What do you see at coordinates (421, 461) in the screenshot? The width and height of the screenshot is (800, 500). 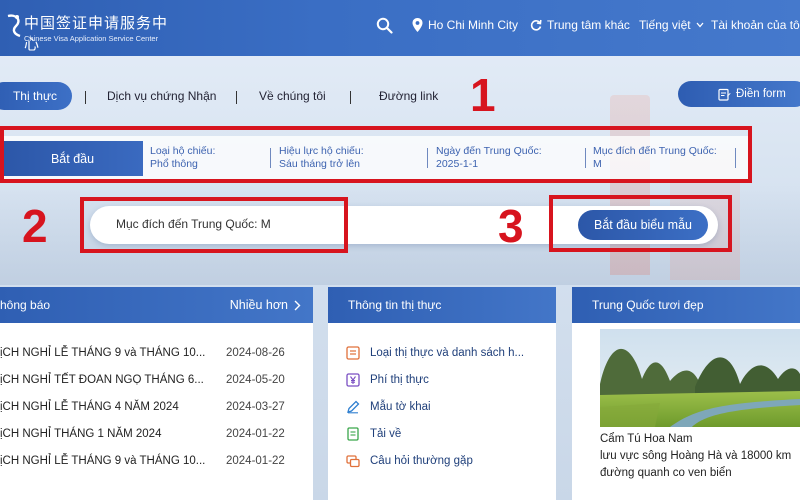 I see `visa-info-label: Câu hỏi thường gặp` at bounding box center [421, 461].